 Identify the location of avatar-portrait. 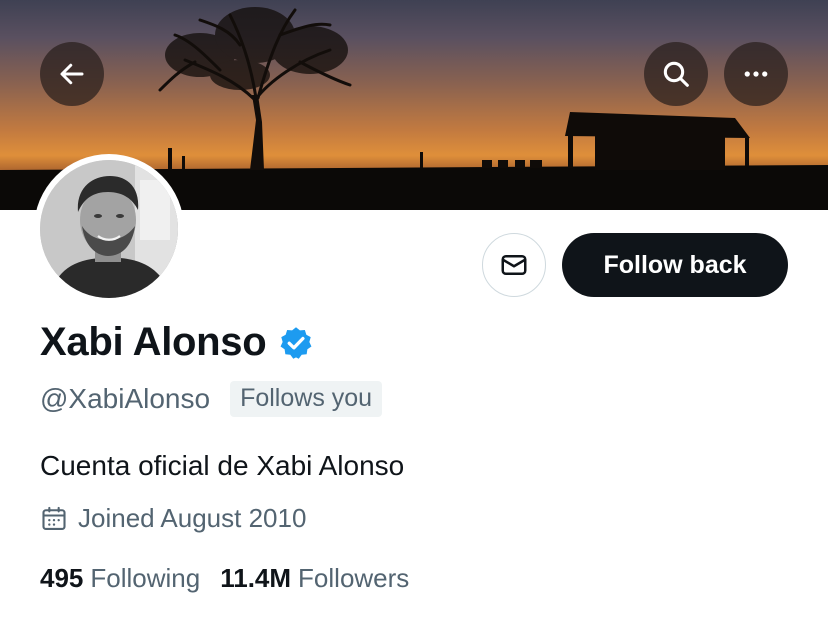
(109, 229).